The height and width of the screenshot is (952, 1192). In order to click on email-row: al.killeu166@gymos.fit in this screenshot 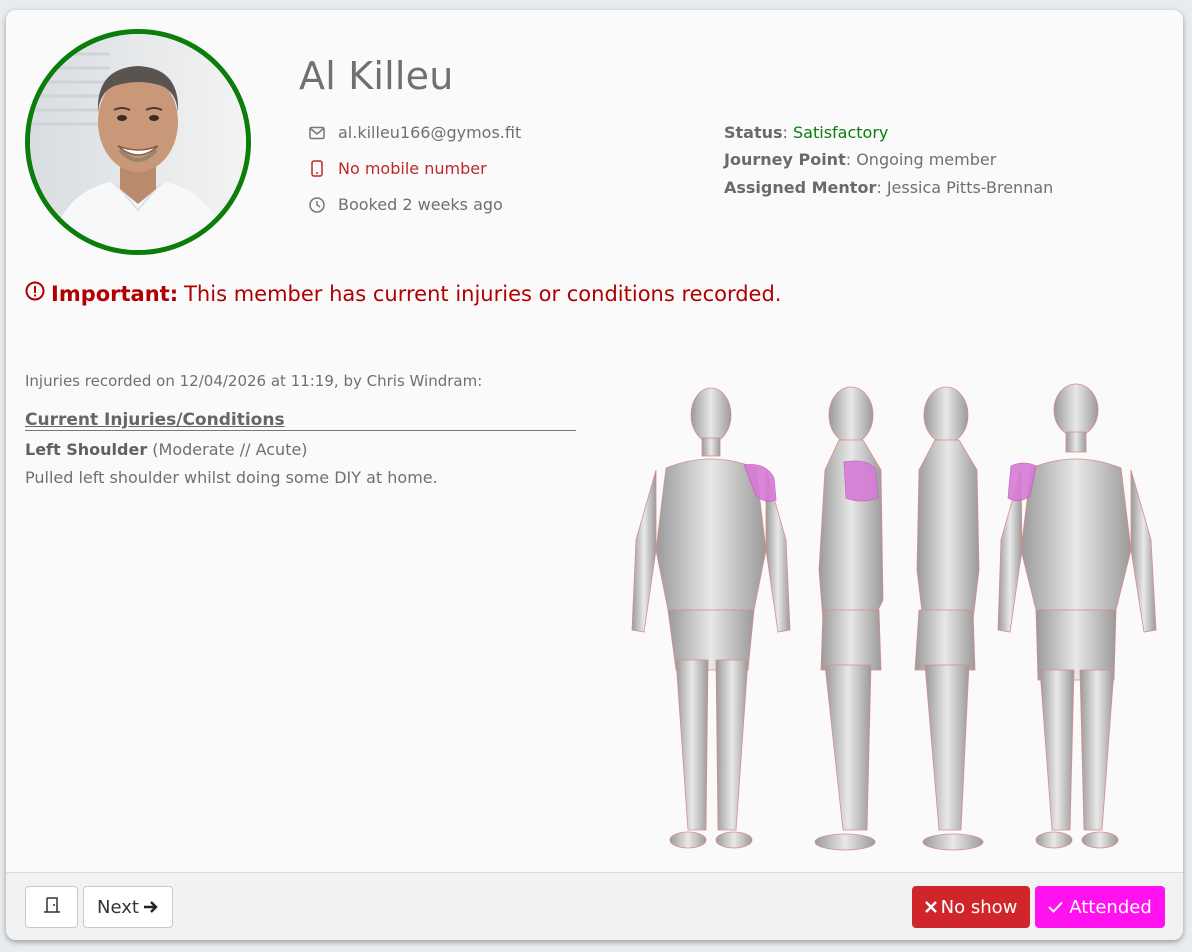, I will do `click(414, 132)`.